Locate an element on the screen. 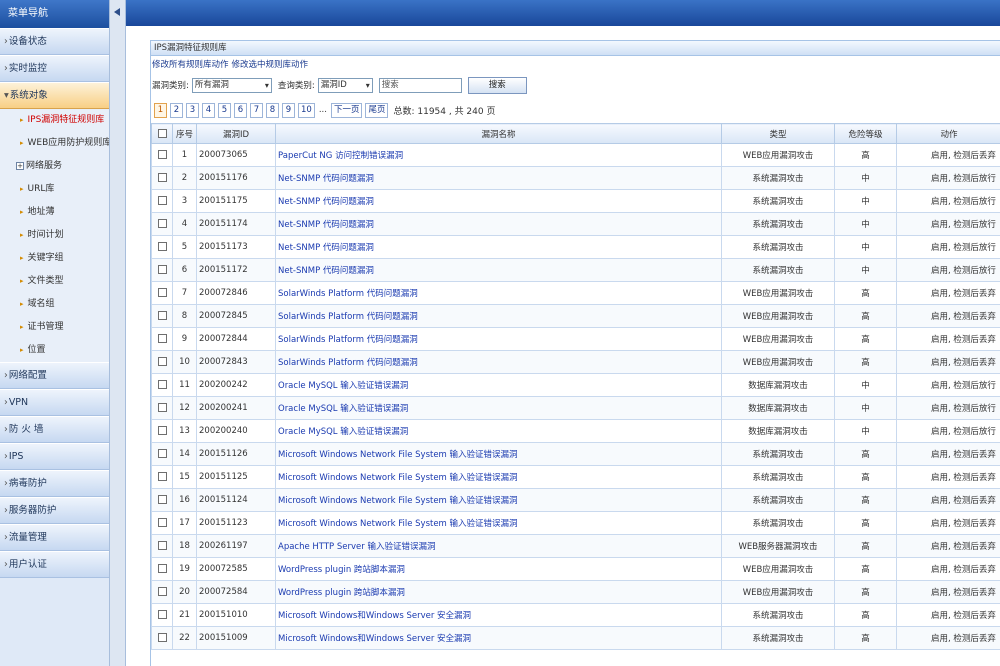 The image size is (1000, 666). sidebar-item: ›病毒防护 is located at coordinates (54, 483).